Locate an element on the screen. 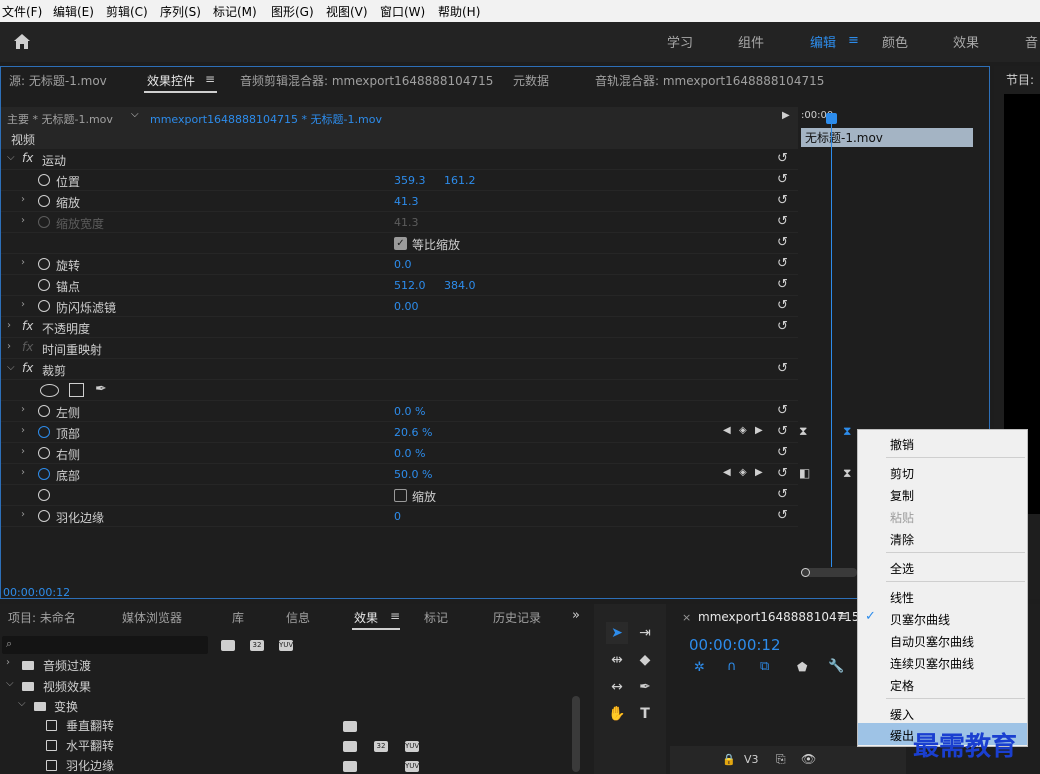 Image resolution: width=1040 pixels, height=774 pixels. anchor-x-value: 512.0 is located at coordinates (410, 285).